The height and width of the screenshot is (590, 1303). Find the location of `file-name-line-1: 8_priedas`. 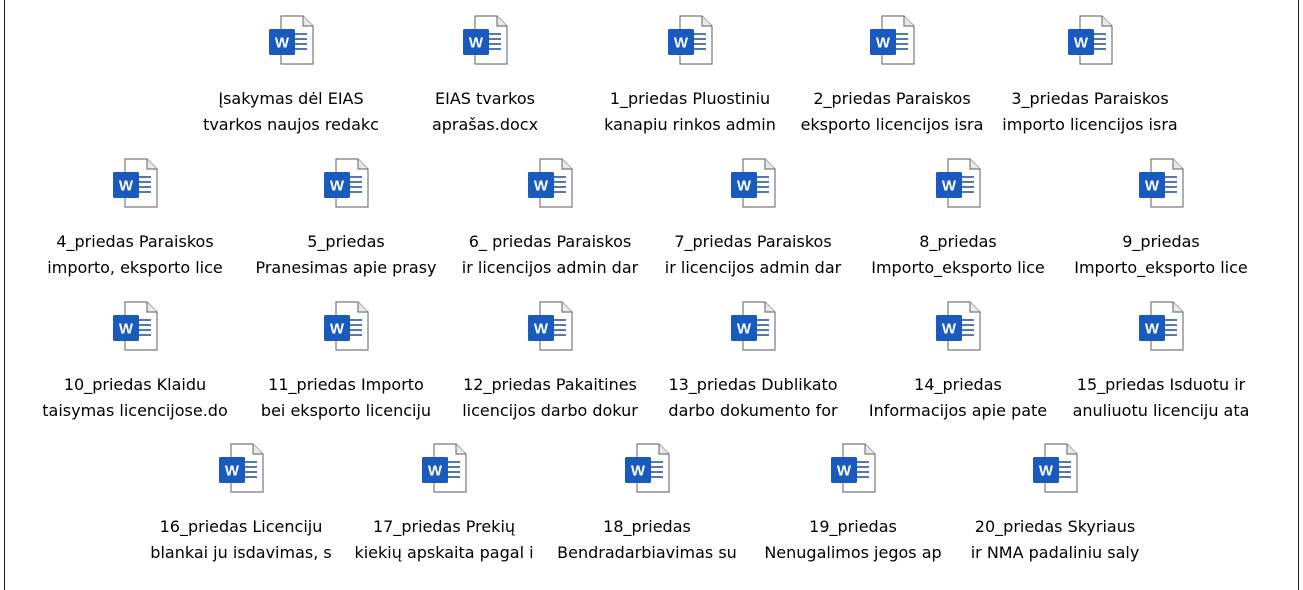

file-name-line-1: 8_priedas is located at coordinates (958, 241).